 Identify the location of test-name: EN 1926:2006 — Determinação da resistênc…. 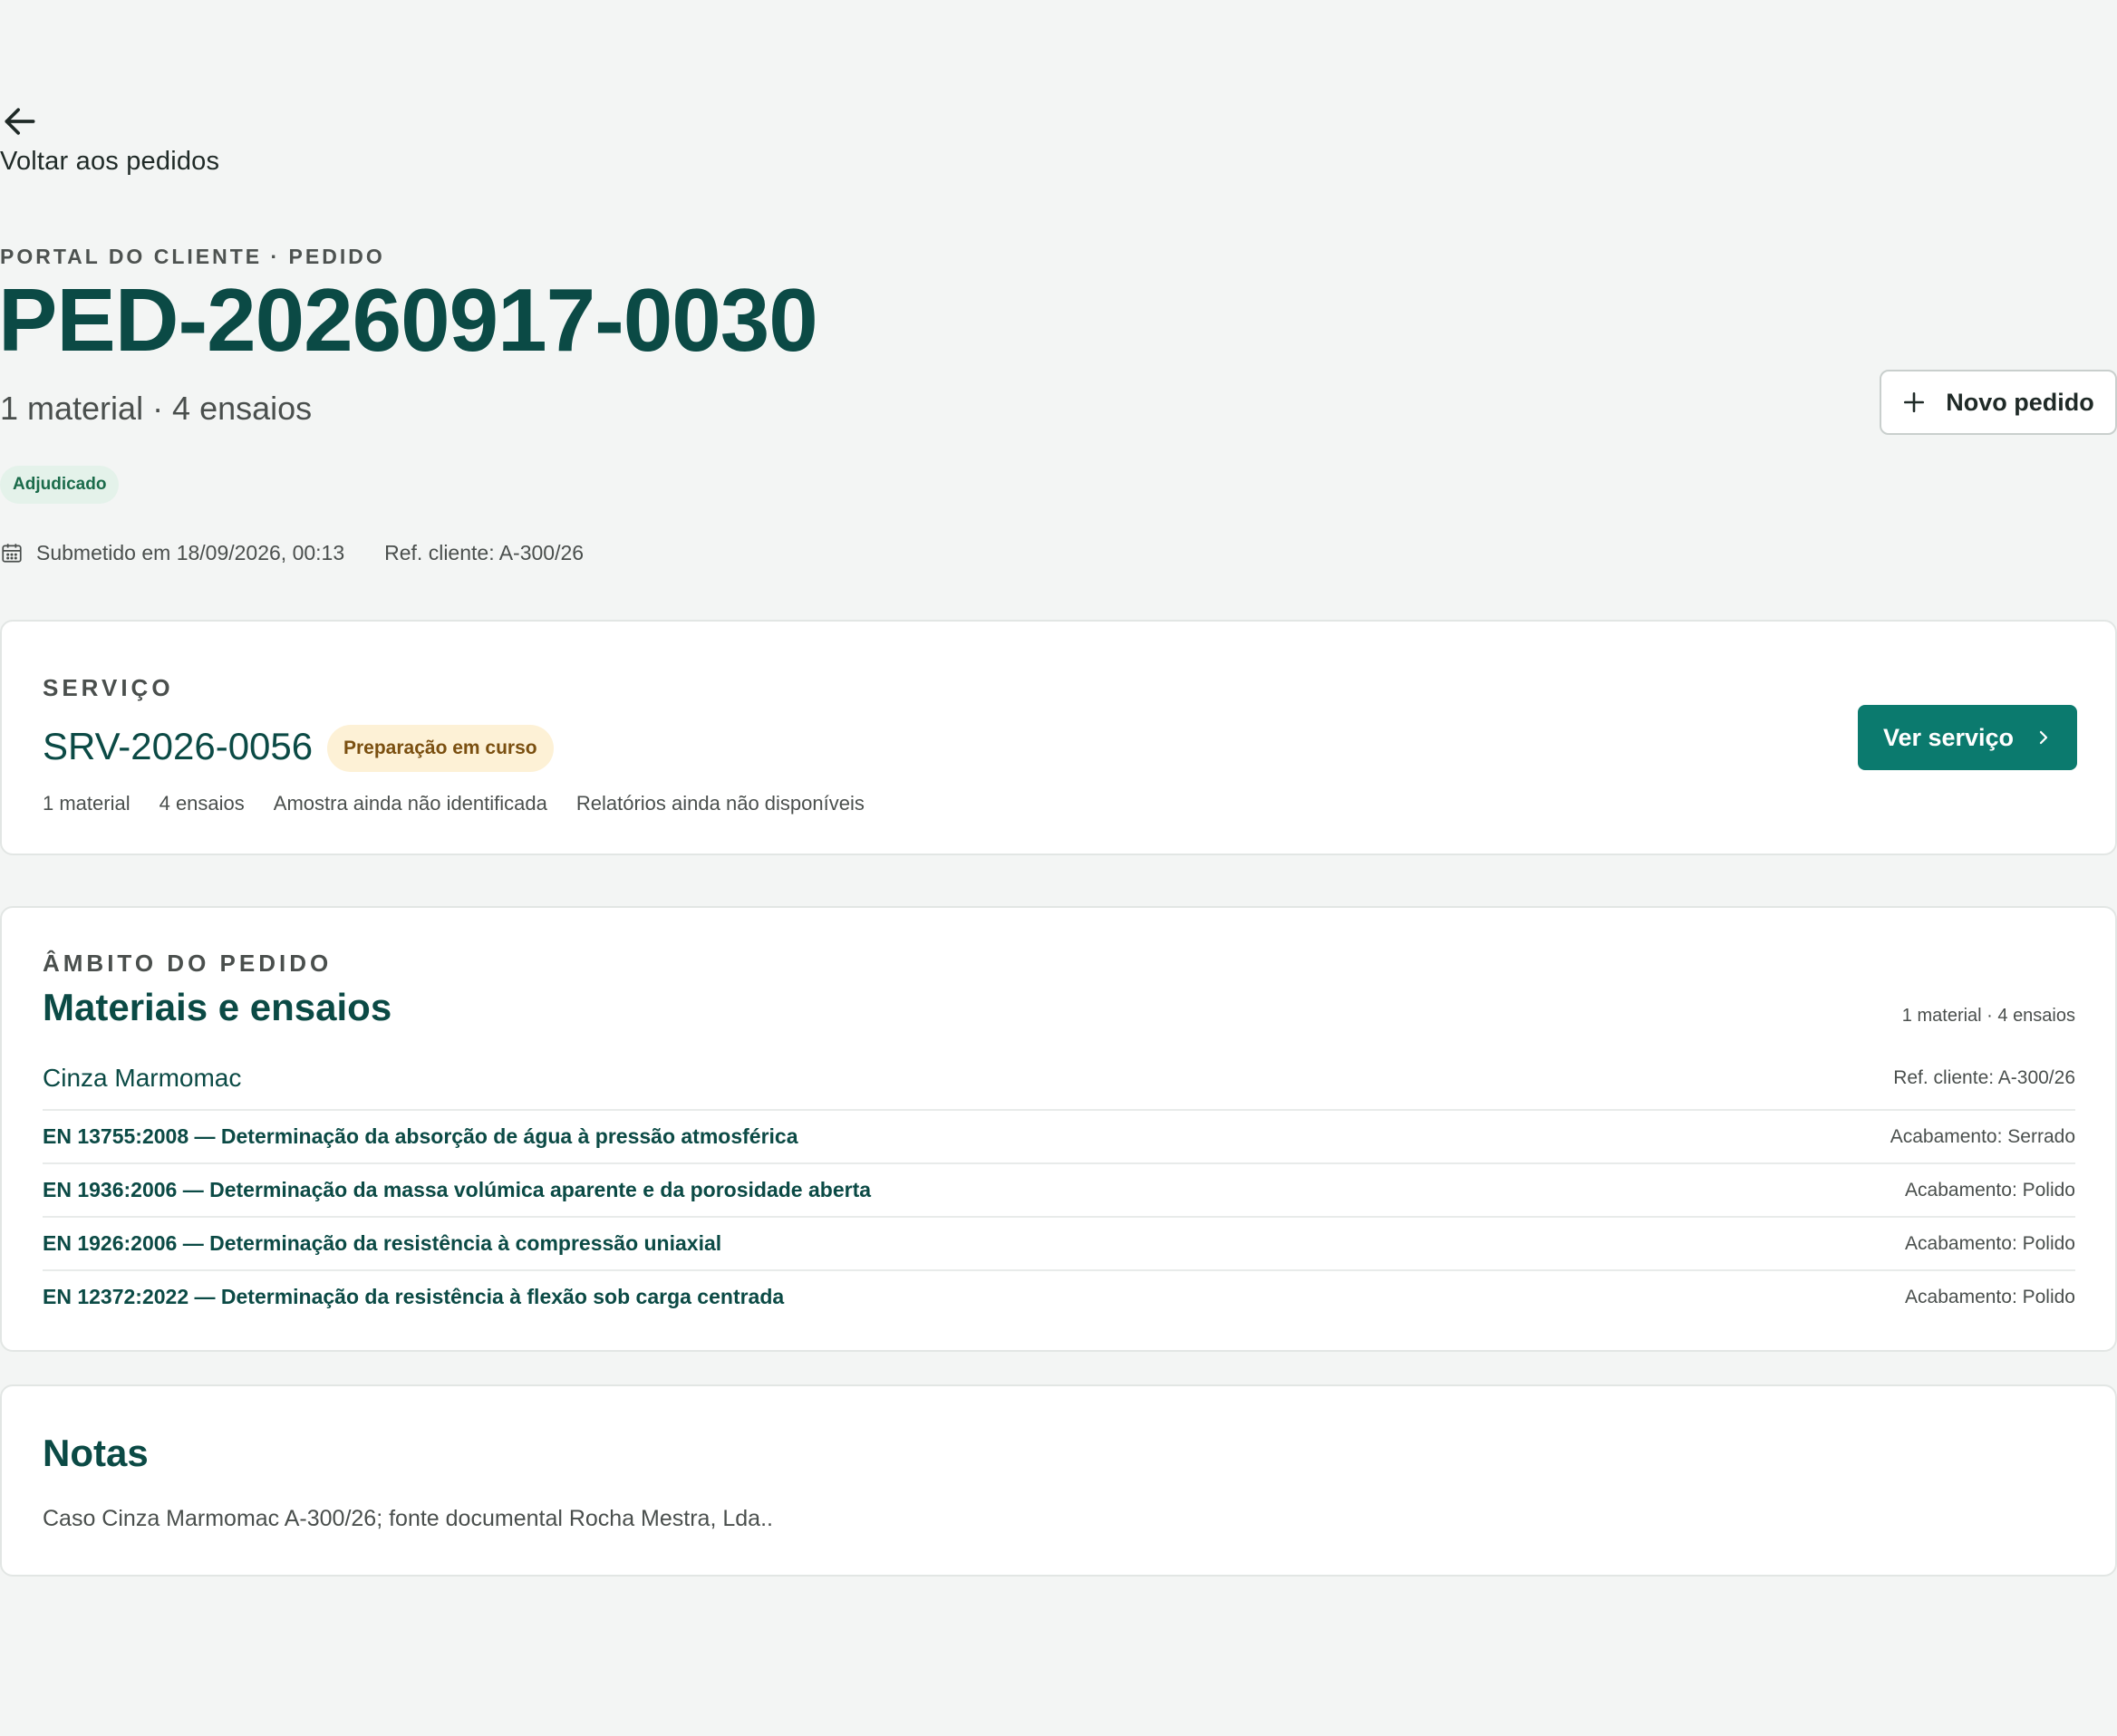
(382, 1243).